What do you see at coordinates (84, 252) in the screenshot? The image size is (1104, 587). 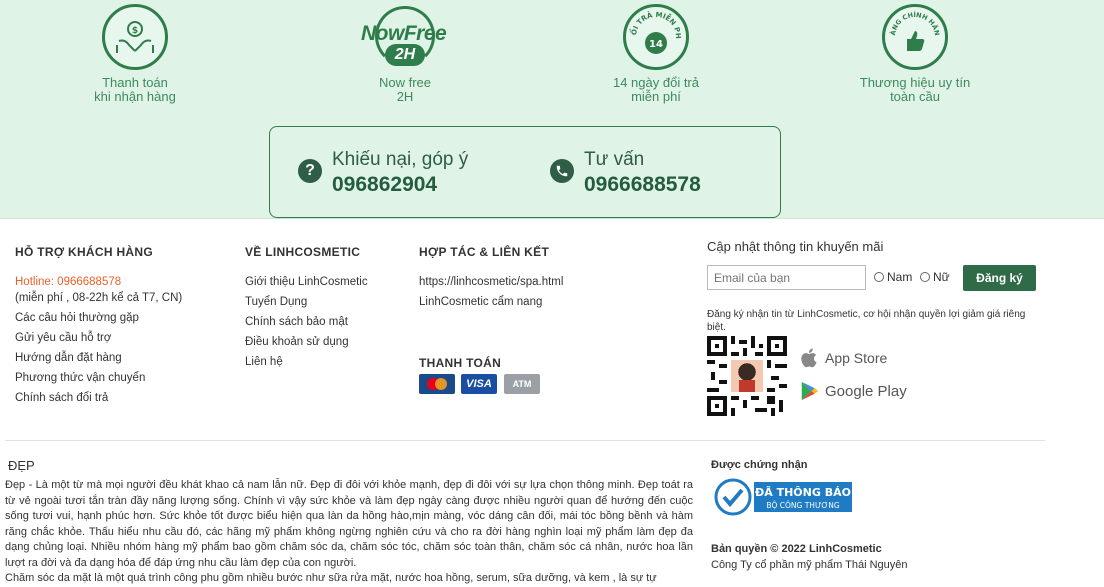 I see `support-title: HỖ TRỢ KHÁCH HÀNG` at bounding box center [84, 252].